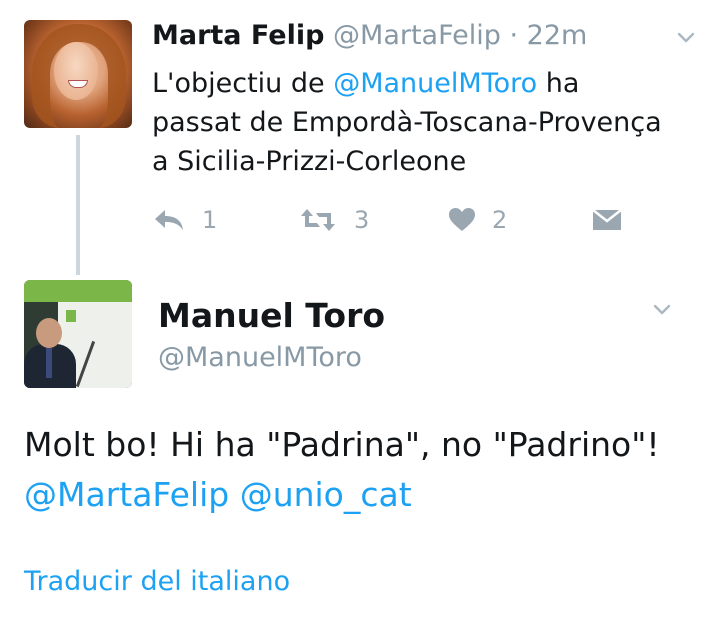 The image size is (720, 638). I want to click on mention-link: @unio_cat, so click(326, 494).